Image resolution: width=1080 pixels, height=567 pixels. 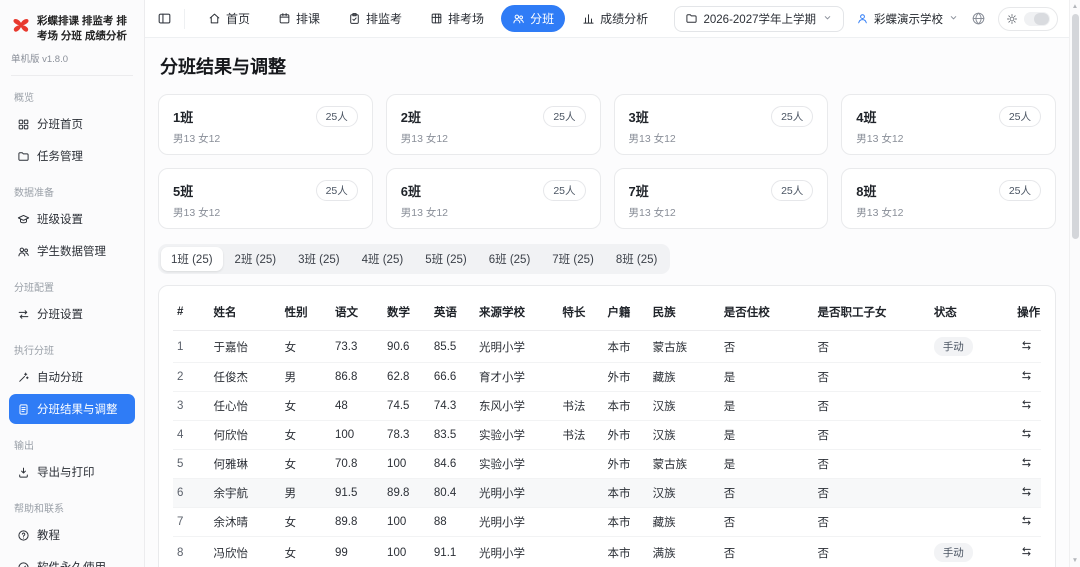 I want to click on cell-school: 实验小学, so click(x=517, y=464).